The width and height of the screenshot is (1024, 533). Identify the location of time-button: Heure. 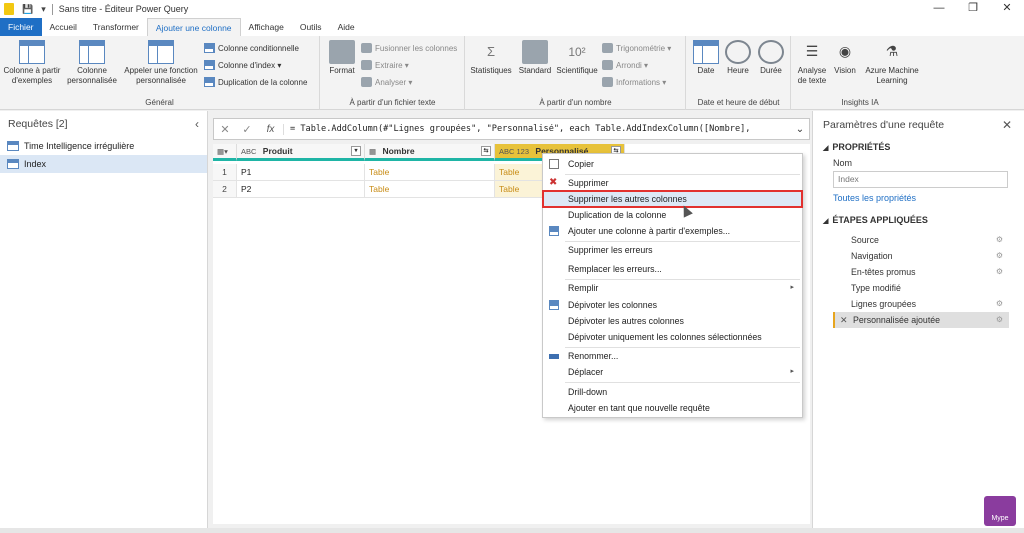
(738, 58).